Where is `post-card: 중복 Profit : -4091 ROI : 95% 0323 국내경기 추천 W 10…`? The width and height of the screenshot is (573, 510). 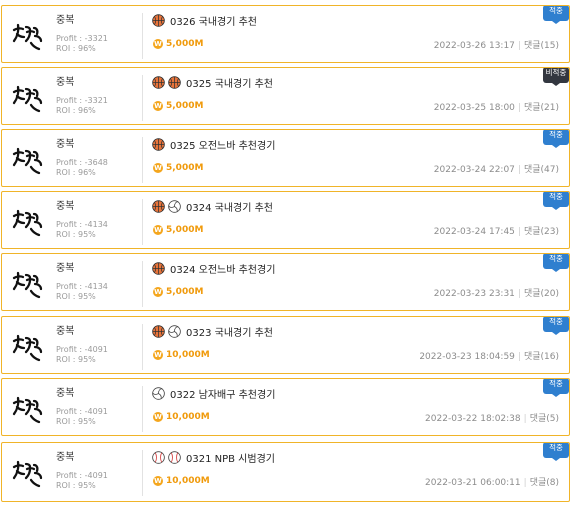
post-card: 중복 Profit : -4091 ROI : 95% 0323 국내경기 추천 W 10… is located at coordinates (285, 345).